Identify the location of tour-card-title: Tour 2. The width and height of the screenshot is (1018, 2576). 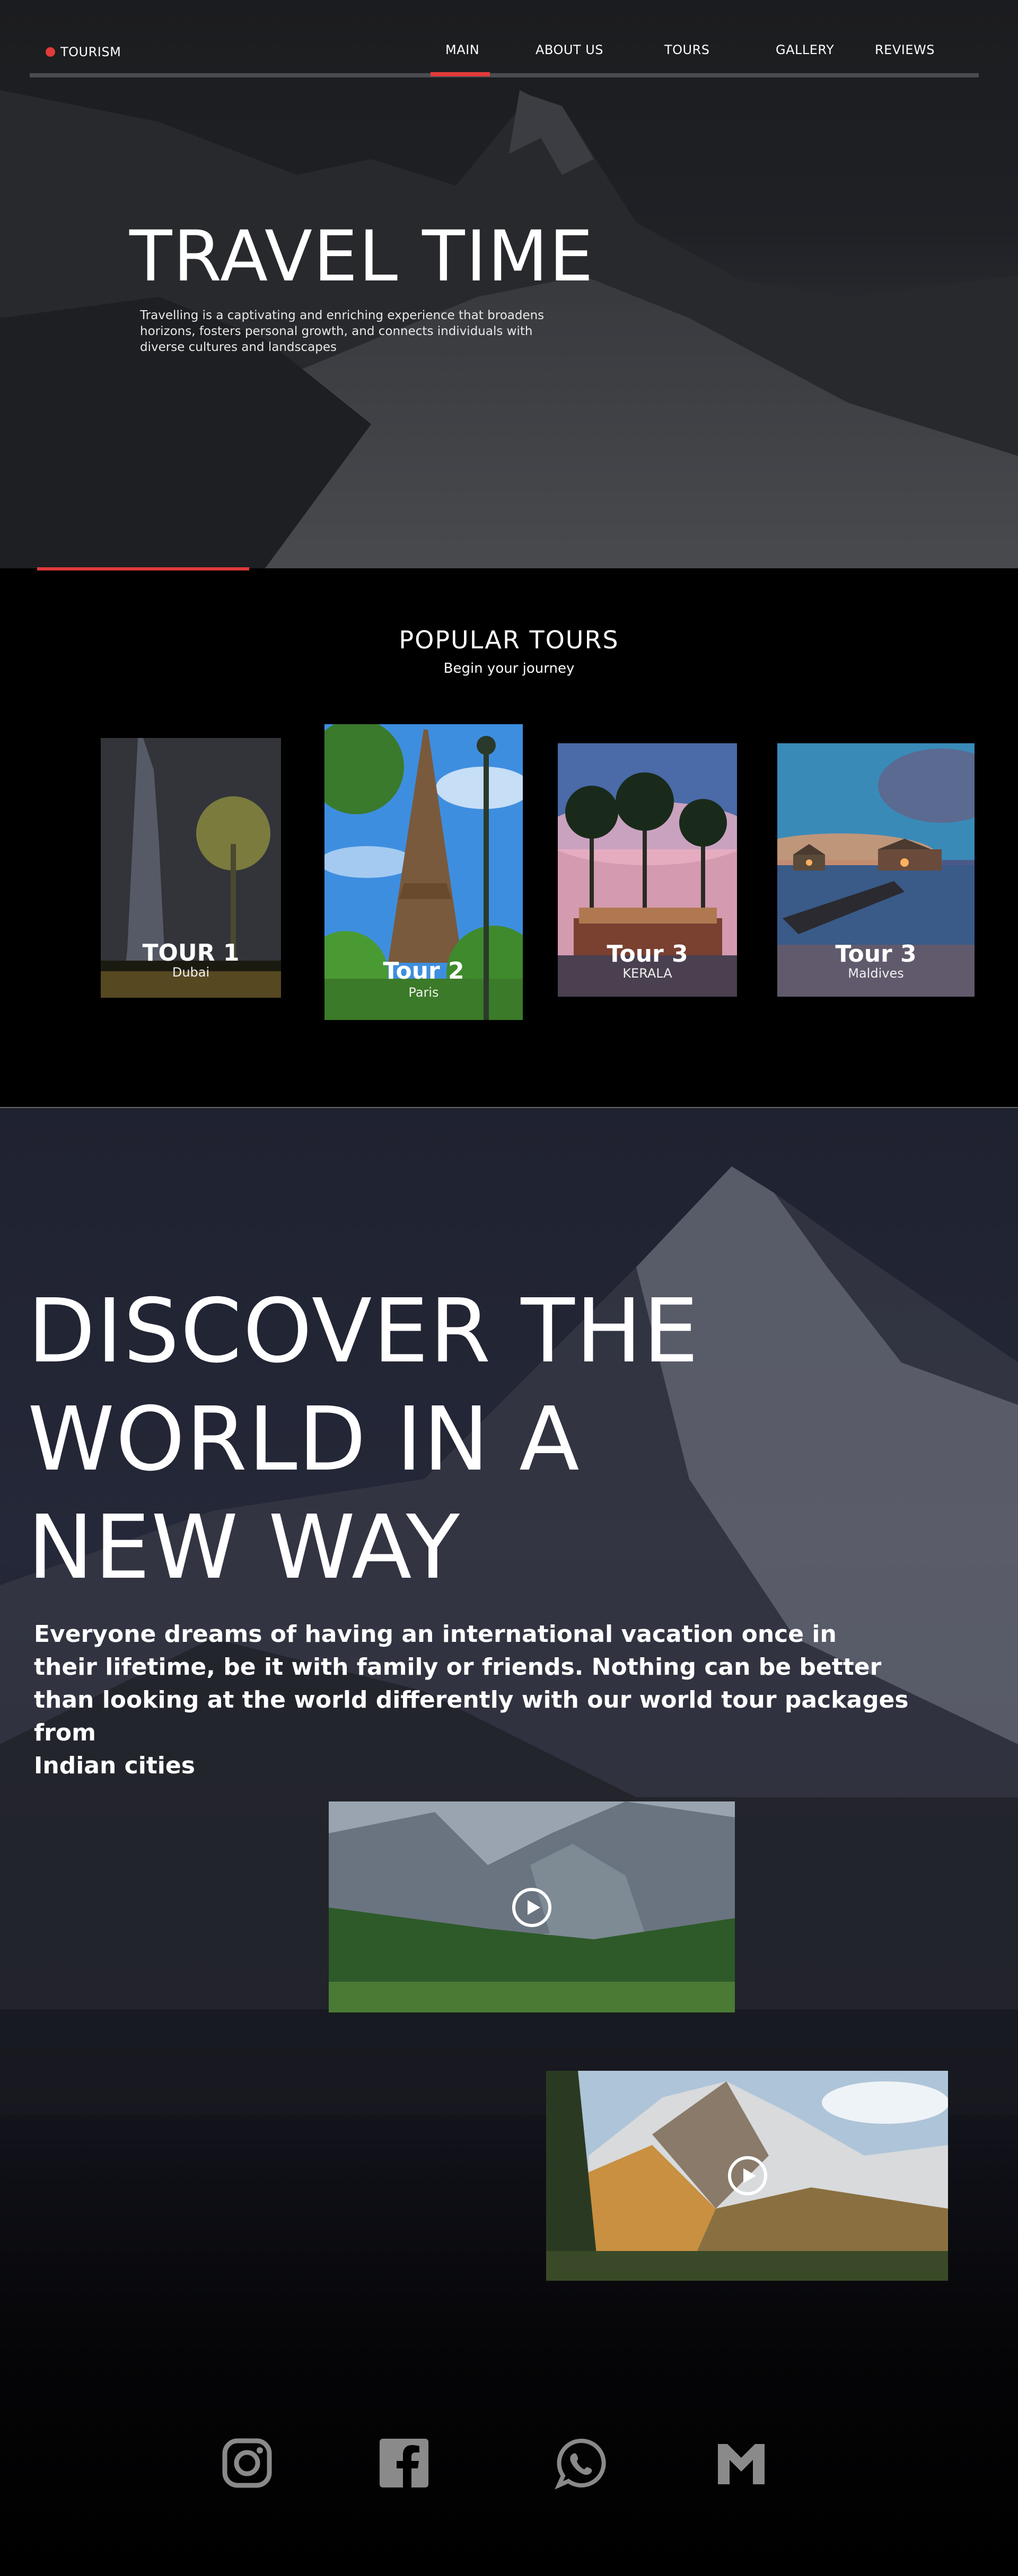
(423, 970).